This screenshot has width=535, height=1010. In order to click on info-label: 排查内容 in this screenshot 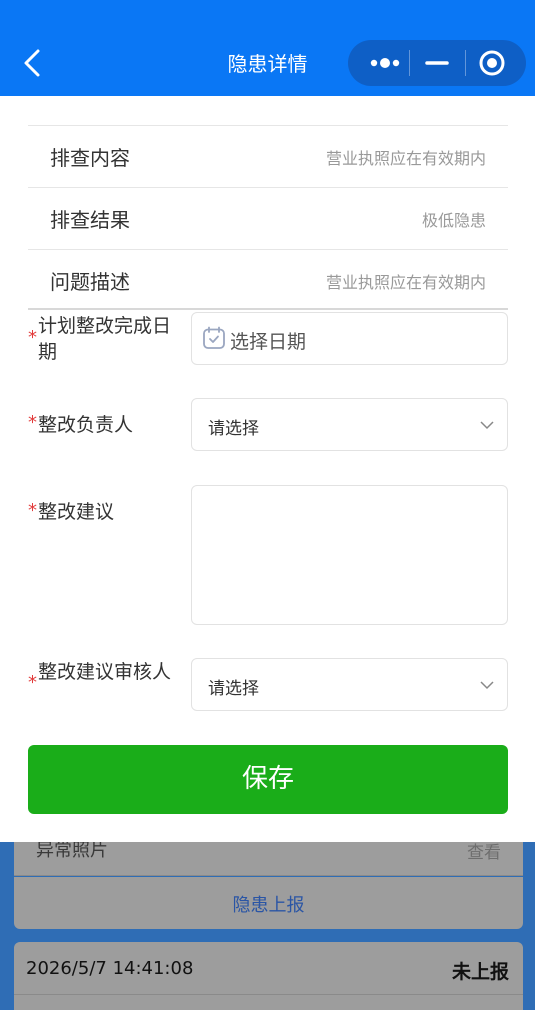, I will do `click(90, 158)`.